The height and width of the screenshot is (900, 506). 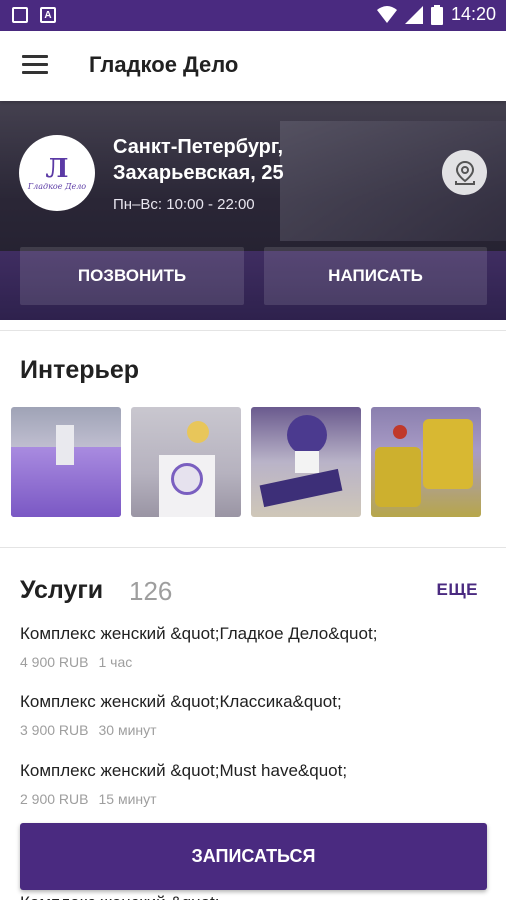 I want to click on write-button: НАПИСАТЬ, so click(x=375, y=276).